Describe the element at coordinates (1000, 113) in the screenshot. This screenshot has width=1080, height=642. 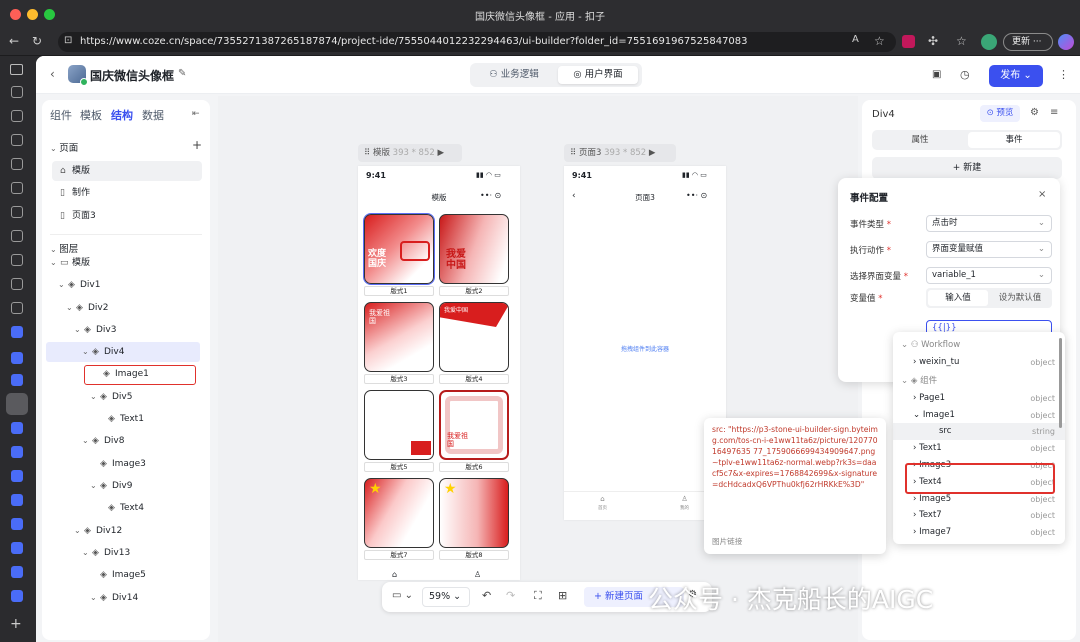
I see `preview-button: ⊙ 预览` at that location.